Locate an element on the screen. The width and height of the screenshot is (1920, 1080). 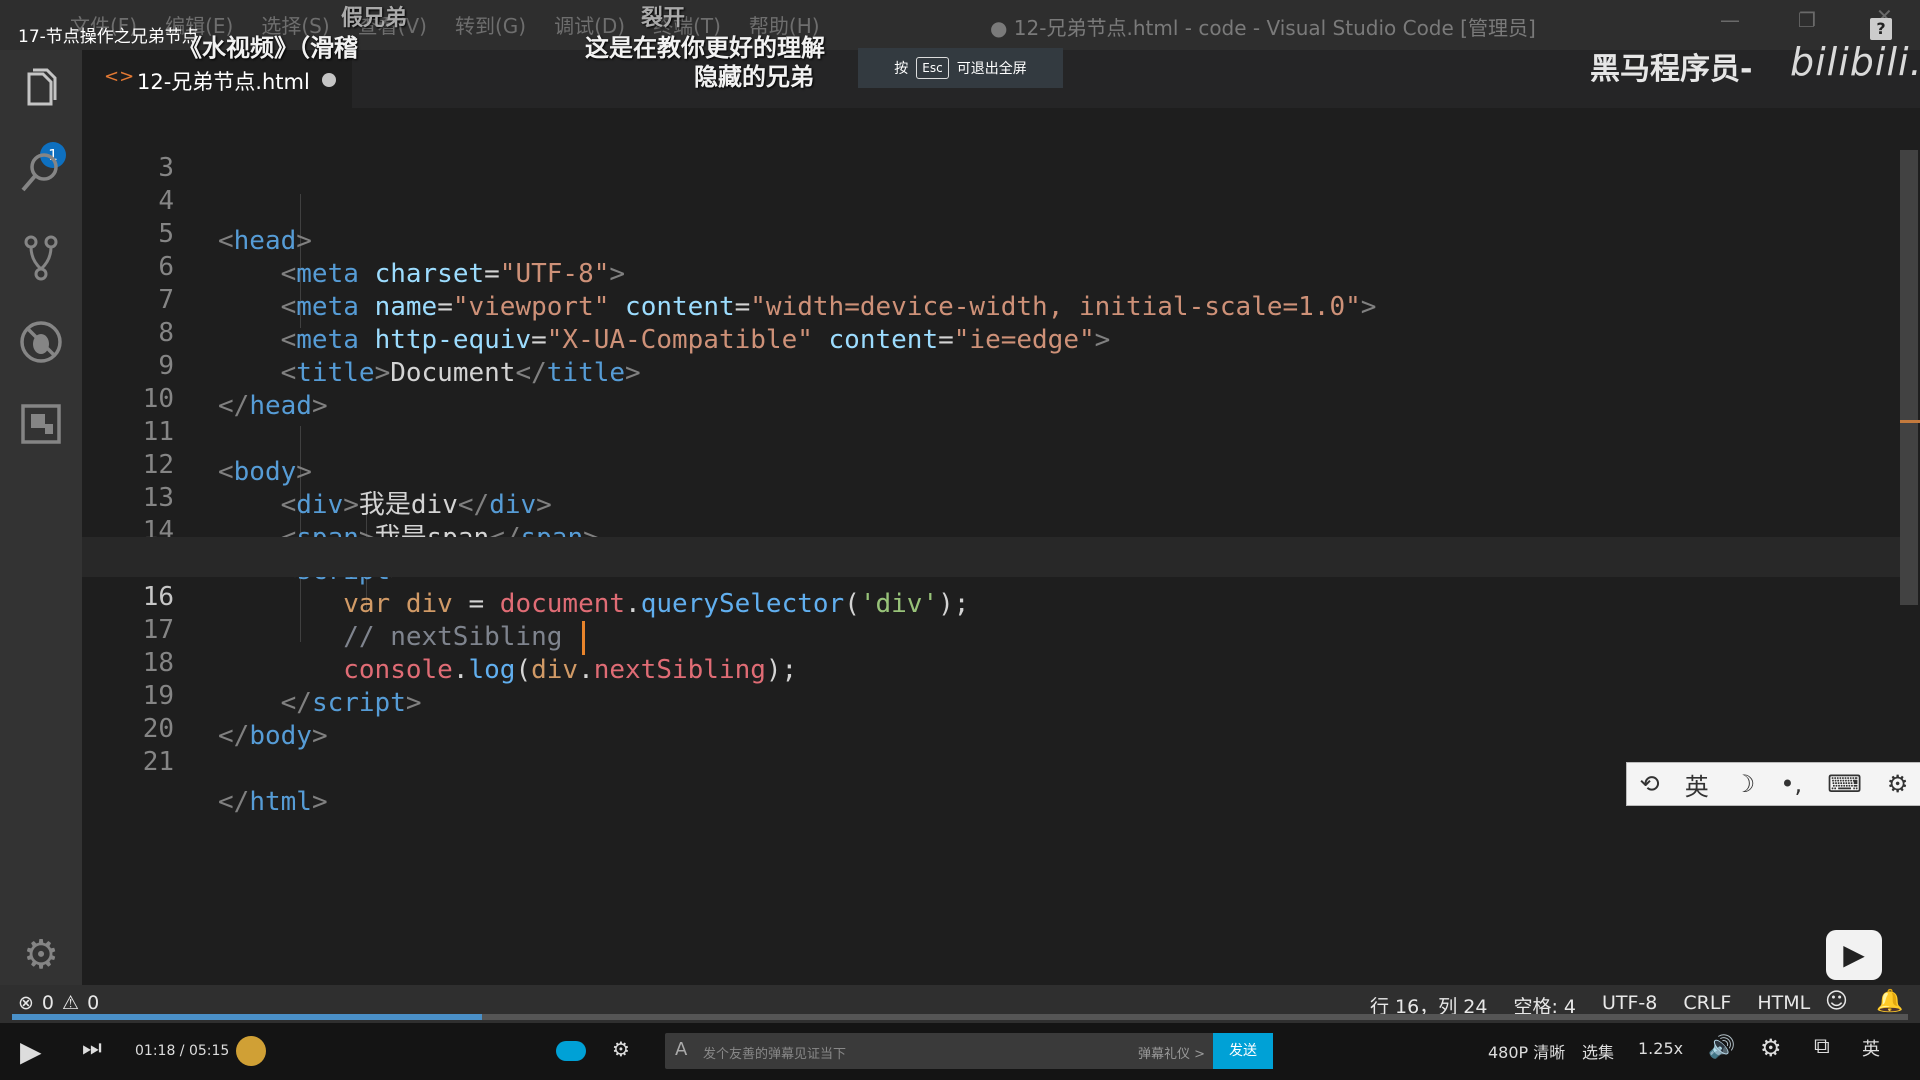
picture-in-picture-icon: ⧉ is located at coordinates (1822, 1046).